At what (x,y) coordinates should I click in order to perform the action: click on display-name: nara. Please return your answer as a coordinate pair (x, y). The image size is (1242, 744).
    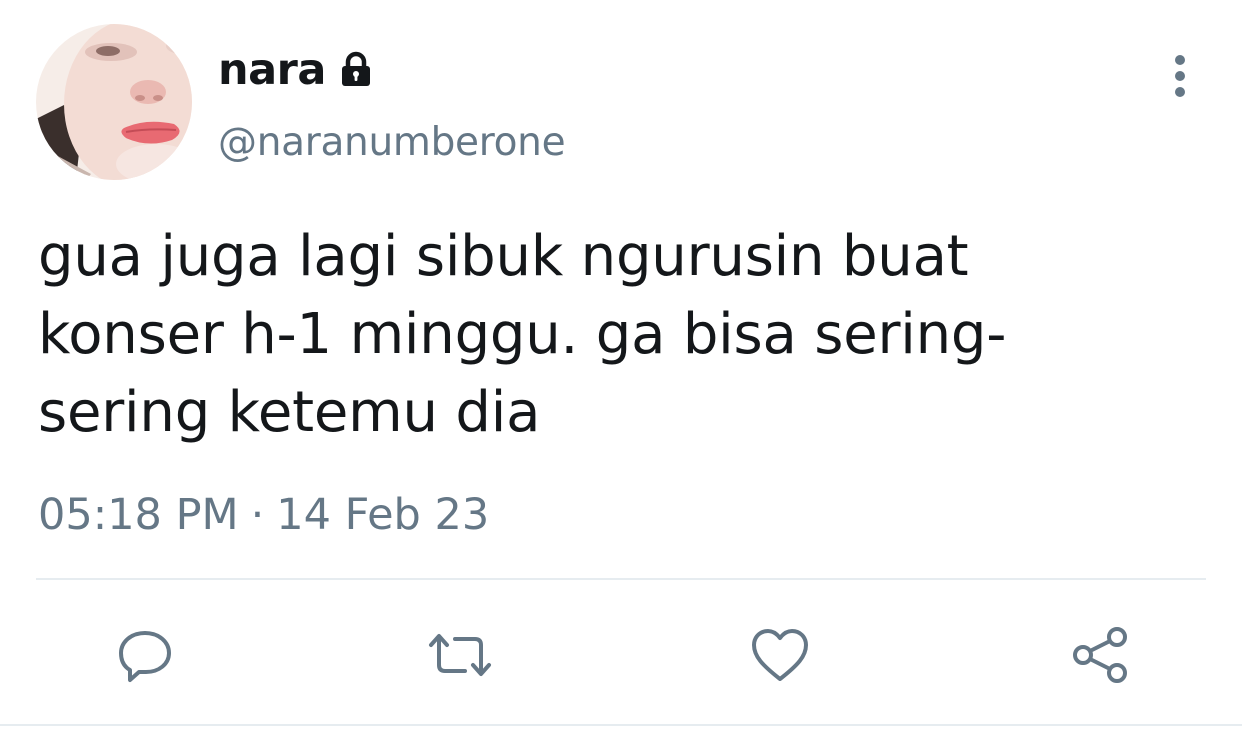
    Looking at the image, I should click on (272, 70).